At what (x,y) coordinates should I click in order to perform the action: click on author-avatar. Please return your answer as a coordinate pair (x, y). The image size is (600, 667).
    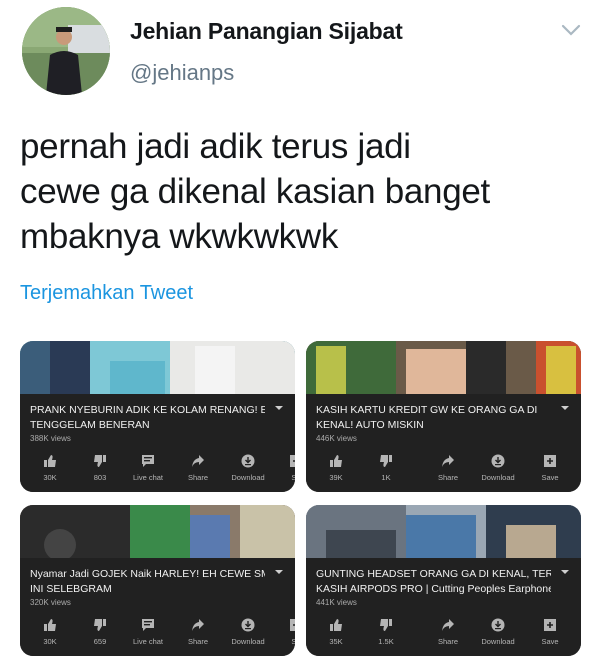
    Looking at the image, I should click on (66, 51).